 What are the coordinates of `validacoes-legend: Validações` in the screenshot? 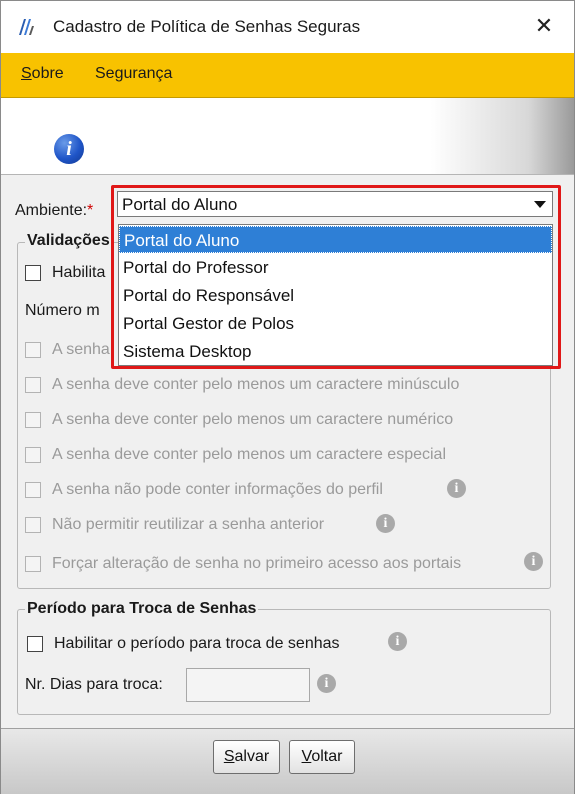 It's located at (68, 241).